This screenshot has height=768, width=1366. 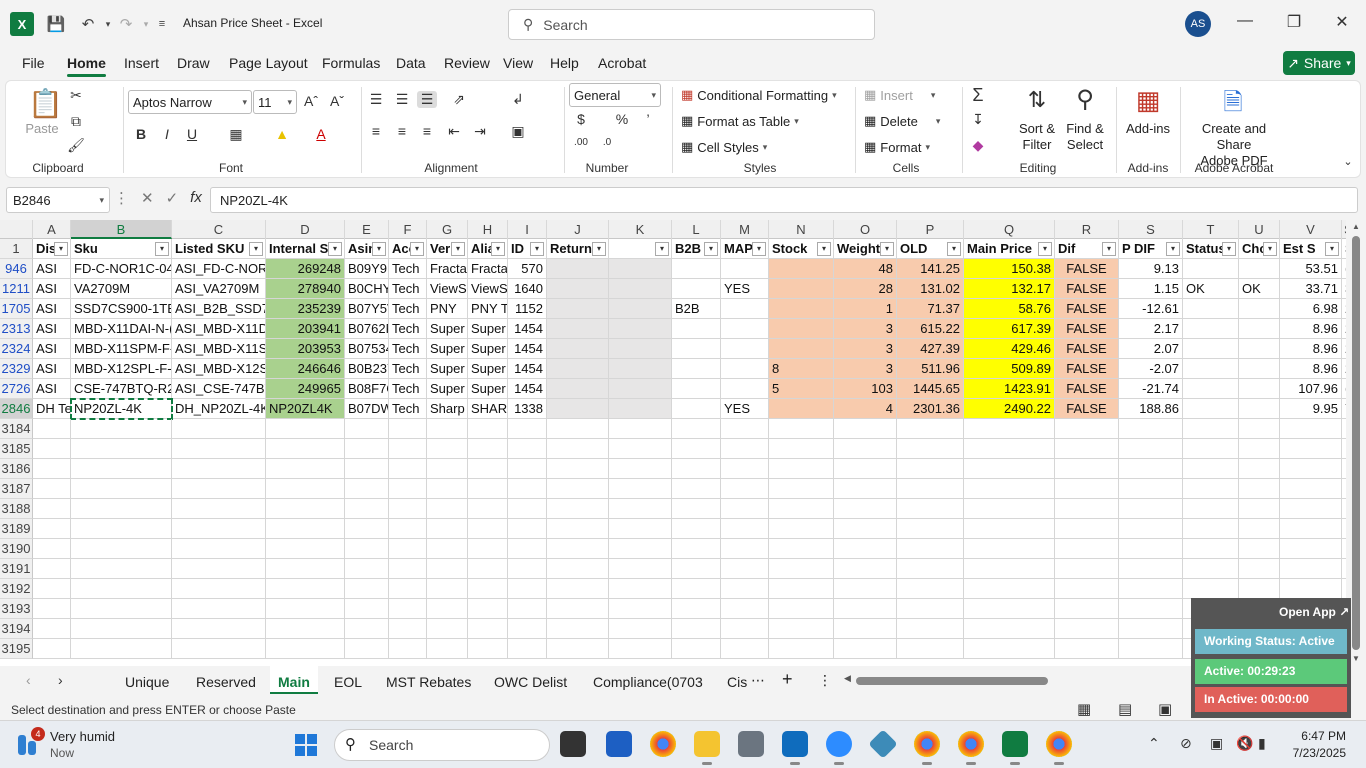 I want to click on table-cell: B07DW, so click(x=367, y=409).